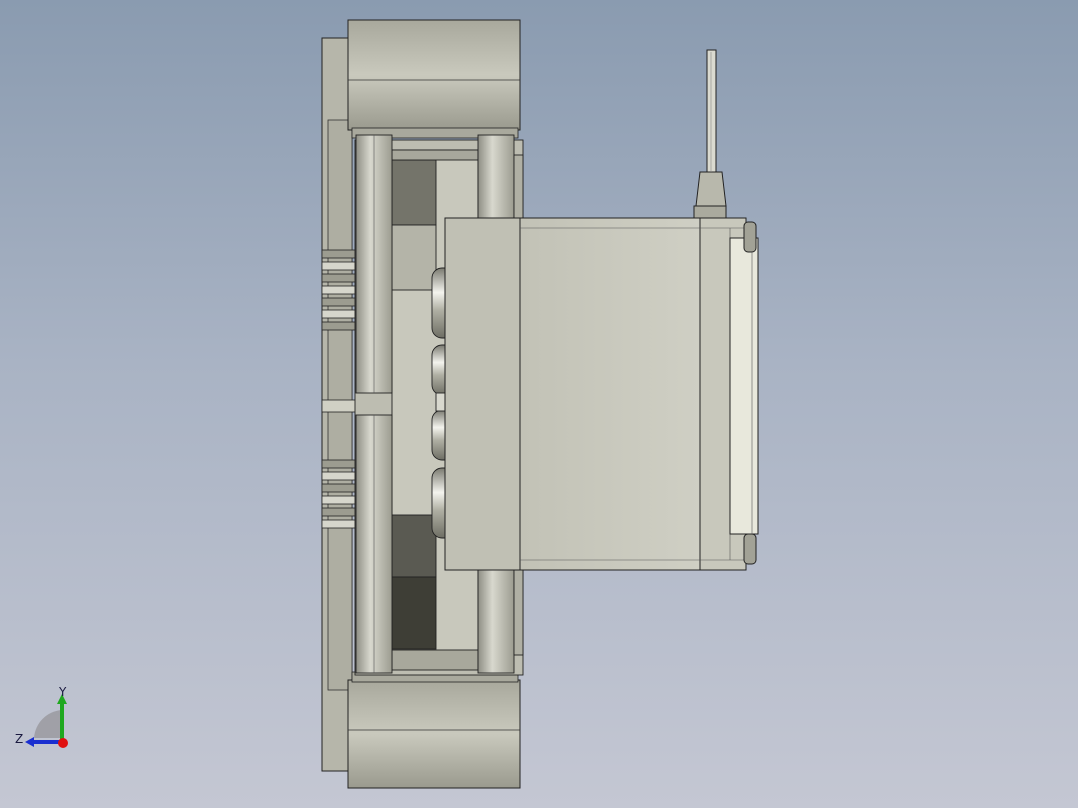 The image size is (1078, 808). Describe the element at coordinates (434, 730) in the screenshot. I see `bottom-housing-cylinder` at that location.